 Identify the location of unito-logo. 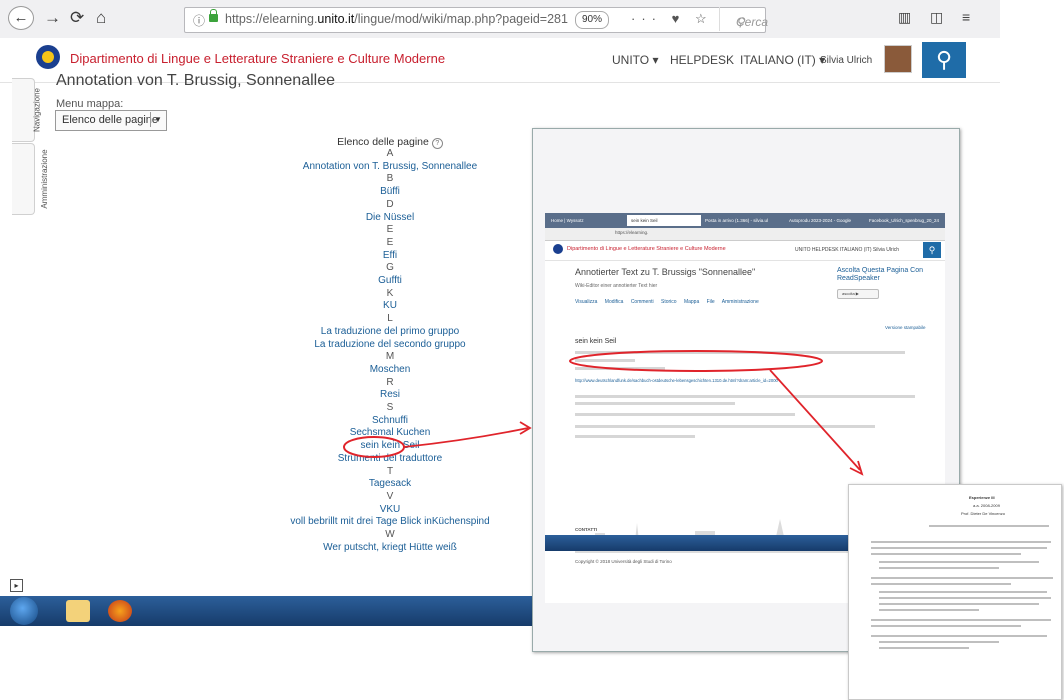
(48, 57).